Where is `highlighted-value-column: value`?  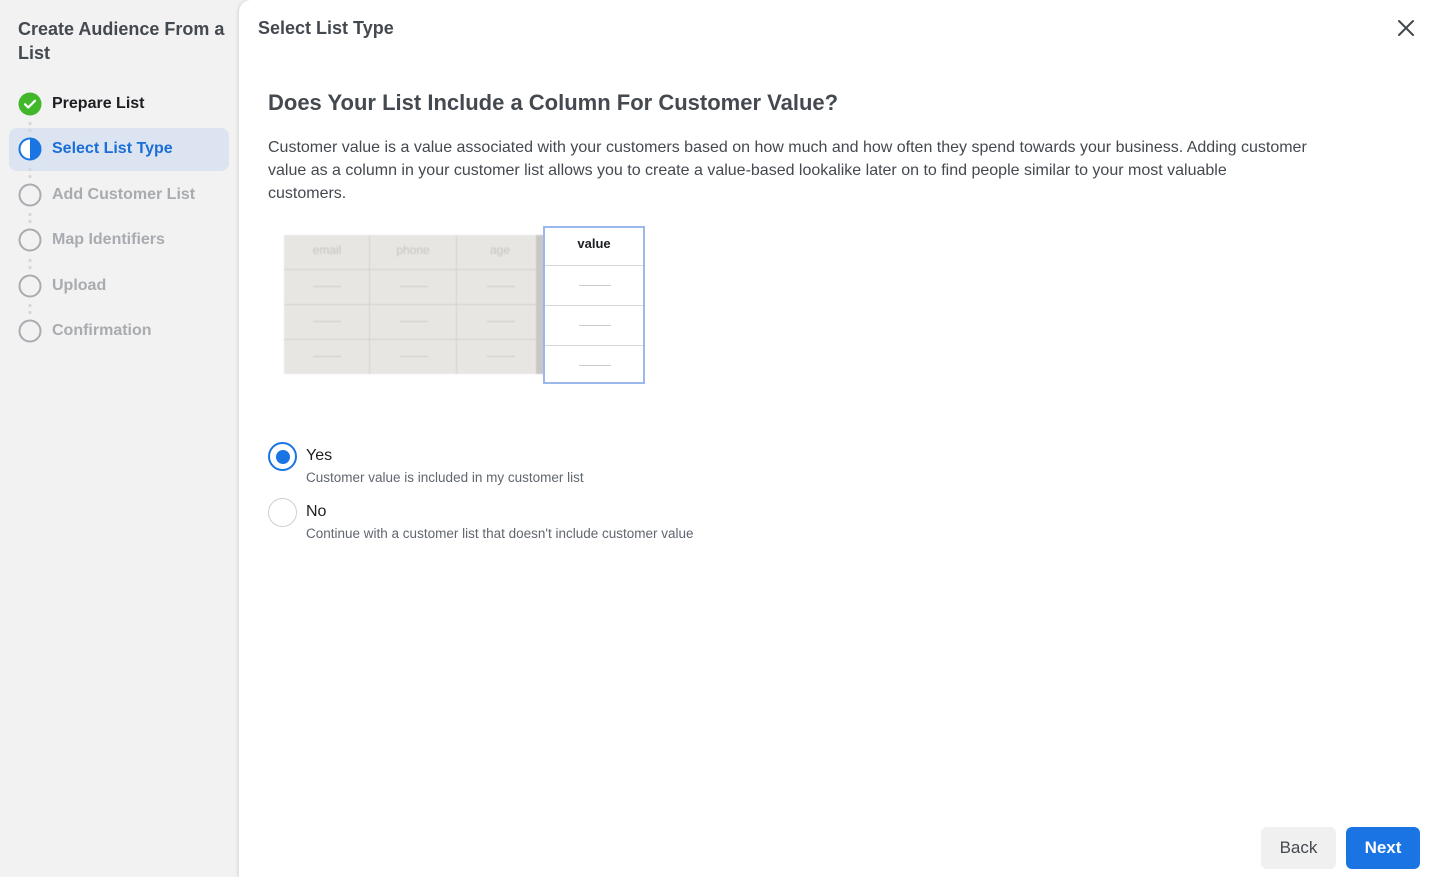
highlighted-value-column: value is located at coordinates (594, 305).